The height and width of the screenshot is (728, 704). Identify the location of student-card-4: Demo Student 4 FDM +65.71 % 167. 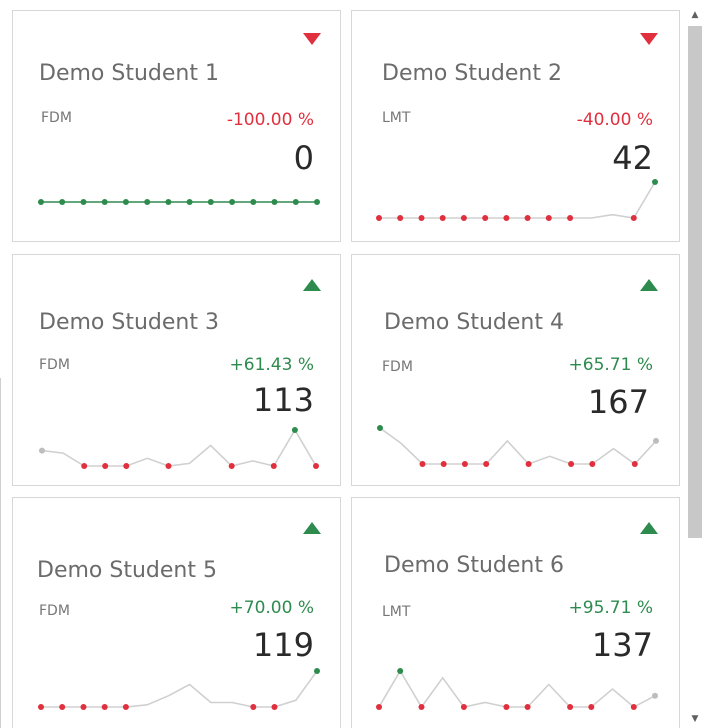
(515, 370).